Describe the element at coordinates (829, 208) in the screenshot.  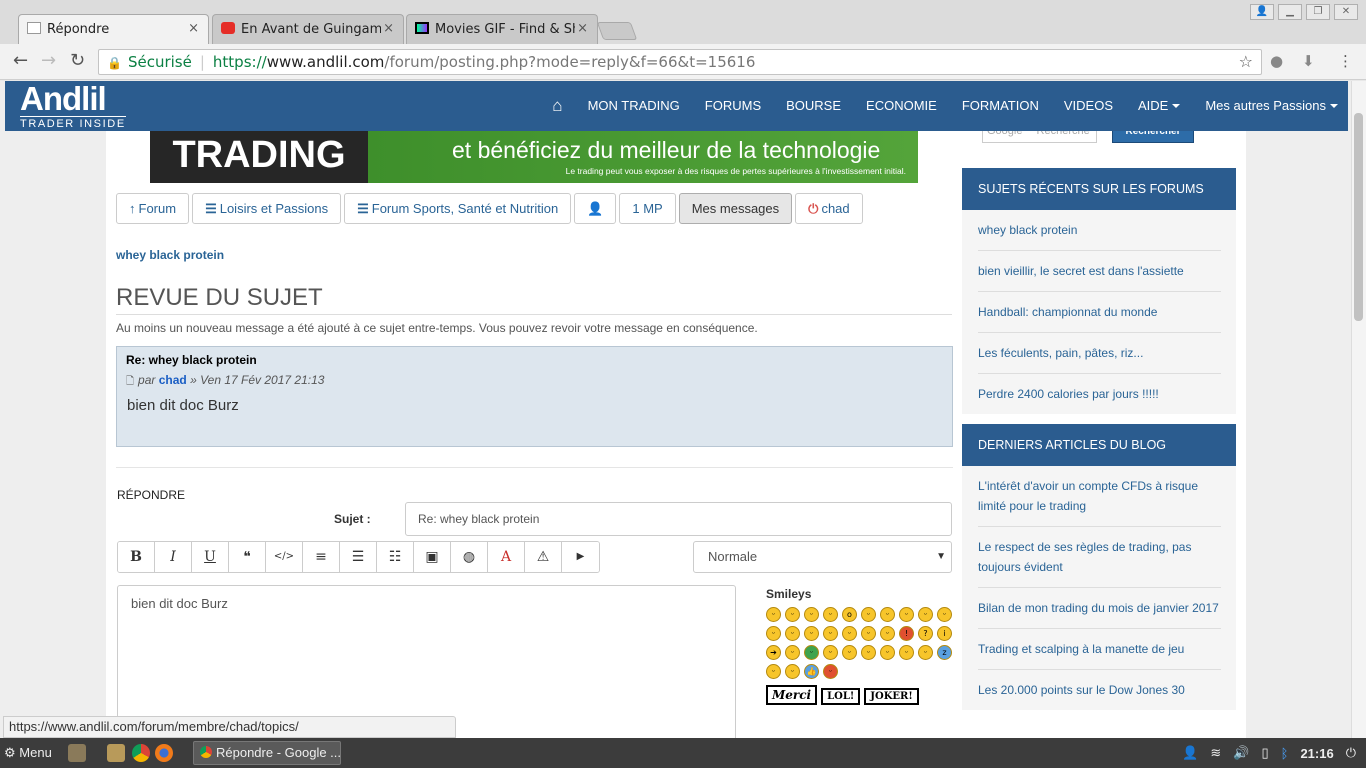
I see `logout-button: ⏻ chad` at that location.